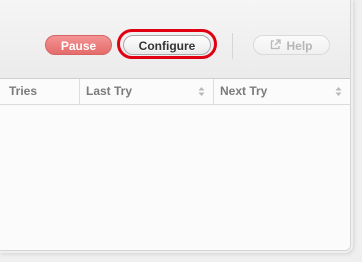 This screenshot has width=362, height=262. Describe the element at coordinates (146, 91) in the screenshot. I see `column-header-last-try: Last Try` at that location.